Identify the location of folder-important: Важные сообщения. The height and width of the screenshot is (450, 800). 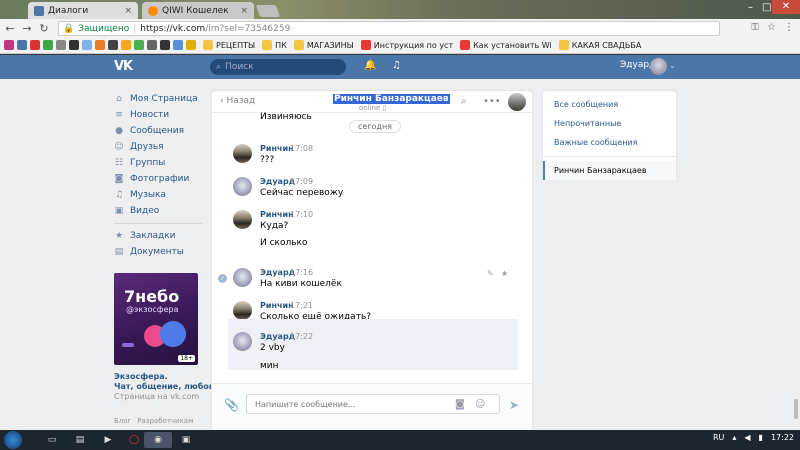
(609, 142).